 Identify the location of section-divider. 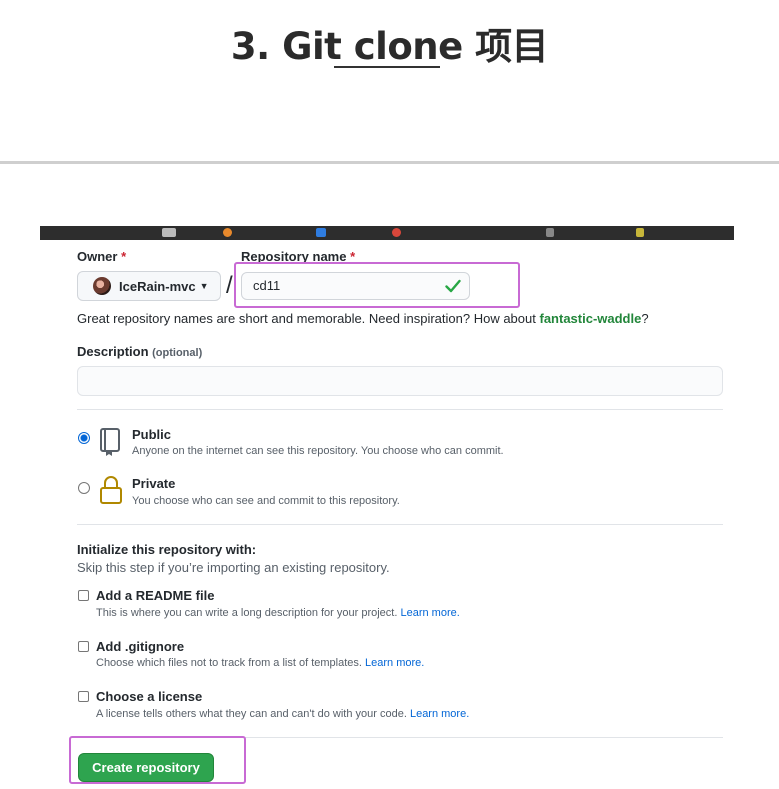
(389, 162).